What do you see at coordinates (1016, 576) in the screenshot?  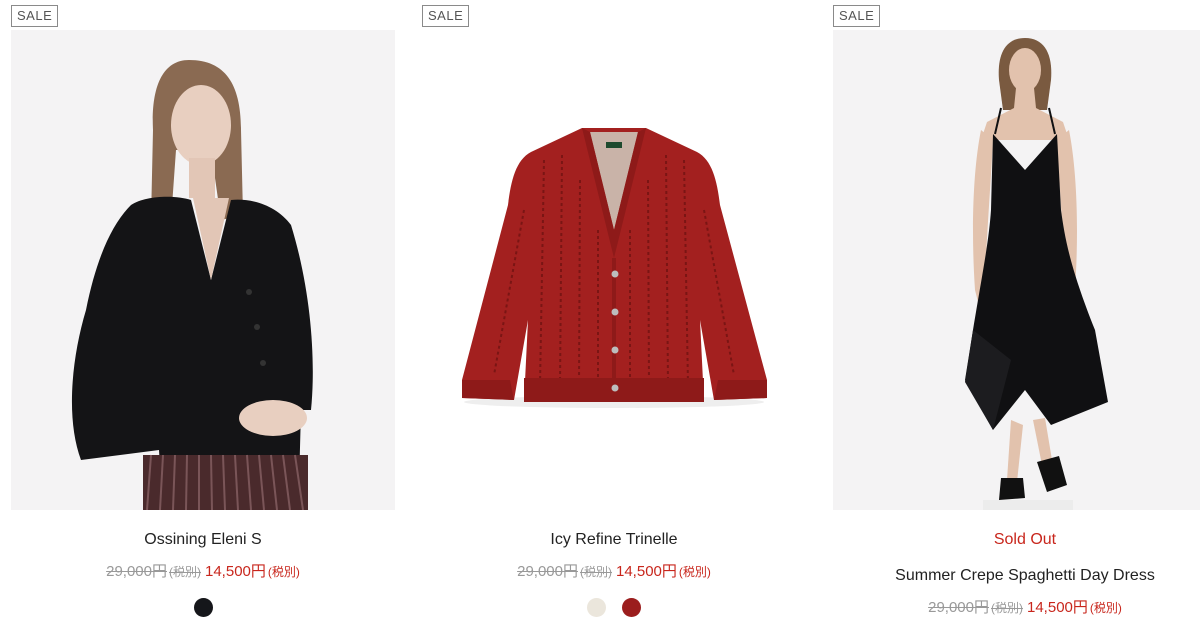 I see `product-name: Summer Crepe Spaghetti Day Dress` at bounding box center [1016, 576].